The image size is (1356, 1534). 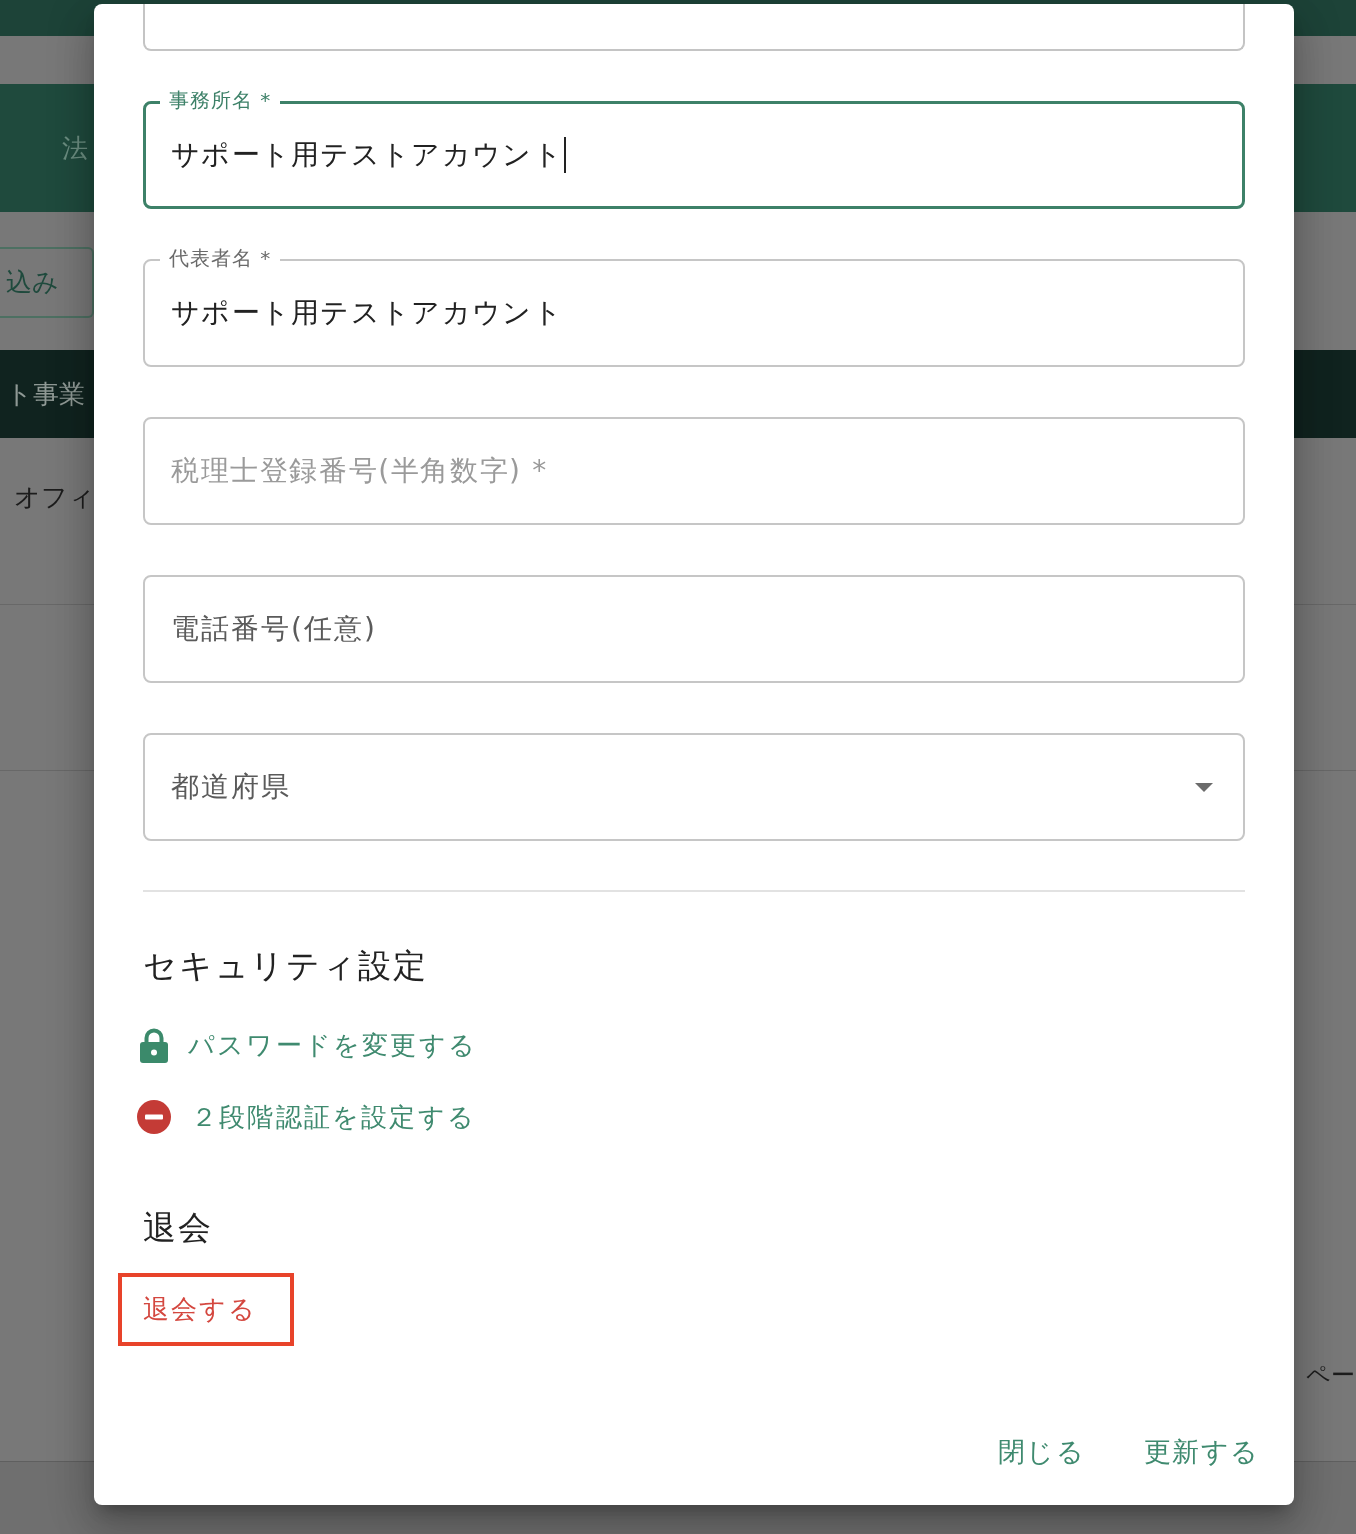 I want to click on select-field: 都道府県, so click(x=694, y=787).